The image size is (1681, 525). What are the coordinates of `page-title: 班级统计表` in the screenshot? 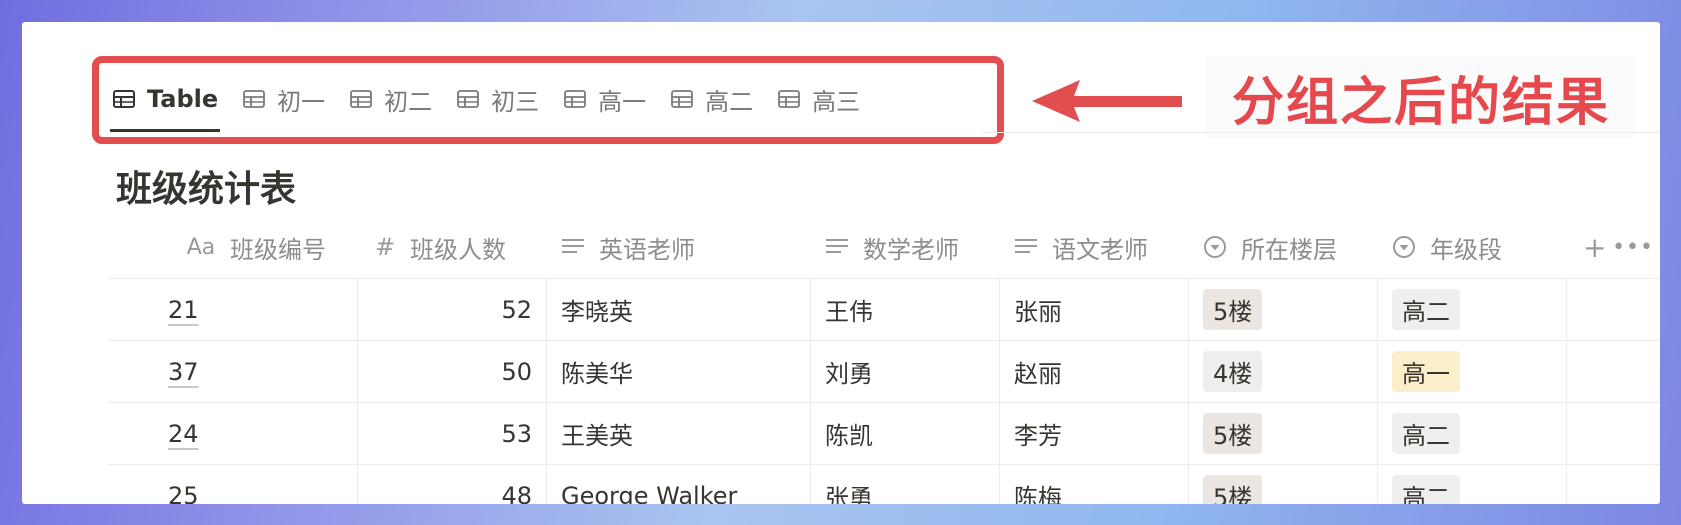 It's located at (206, 189).